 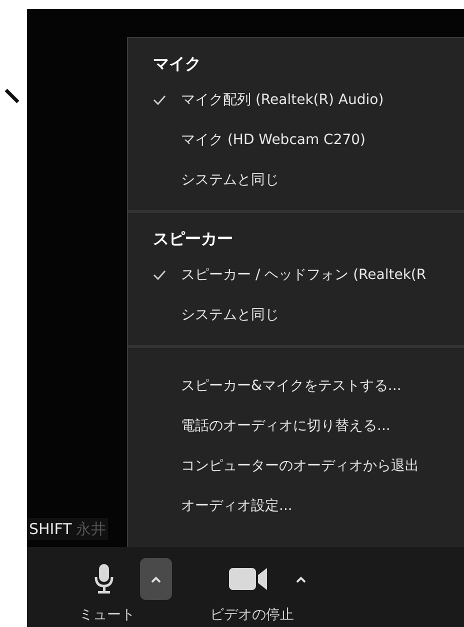 What do you see at coordinates (177, 64) in the screenshot?
I see `menu-section-title: マイク` at bounding box center [177, 64].